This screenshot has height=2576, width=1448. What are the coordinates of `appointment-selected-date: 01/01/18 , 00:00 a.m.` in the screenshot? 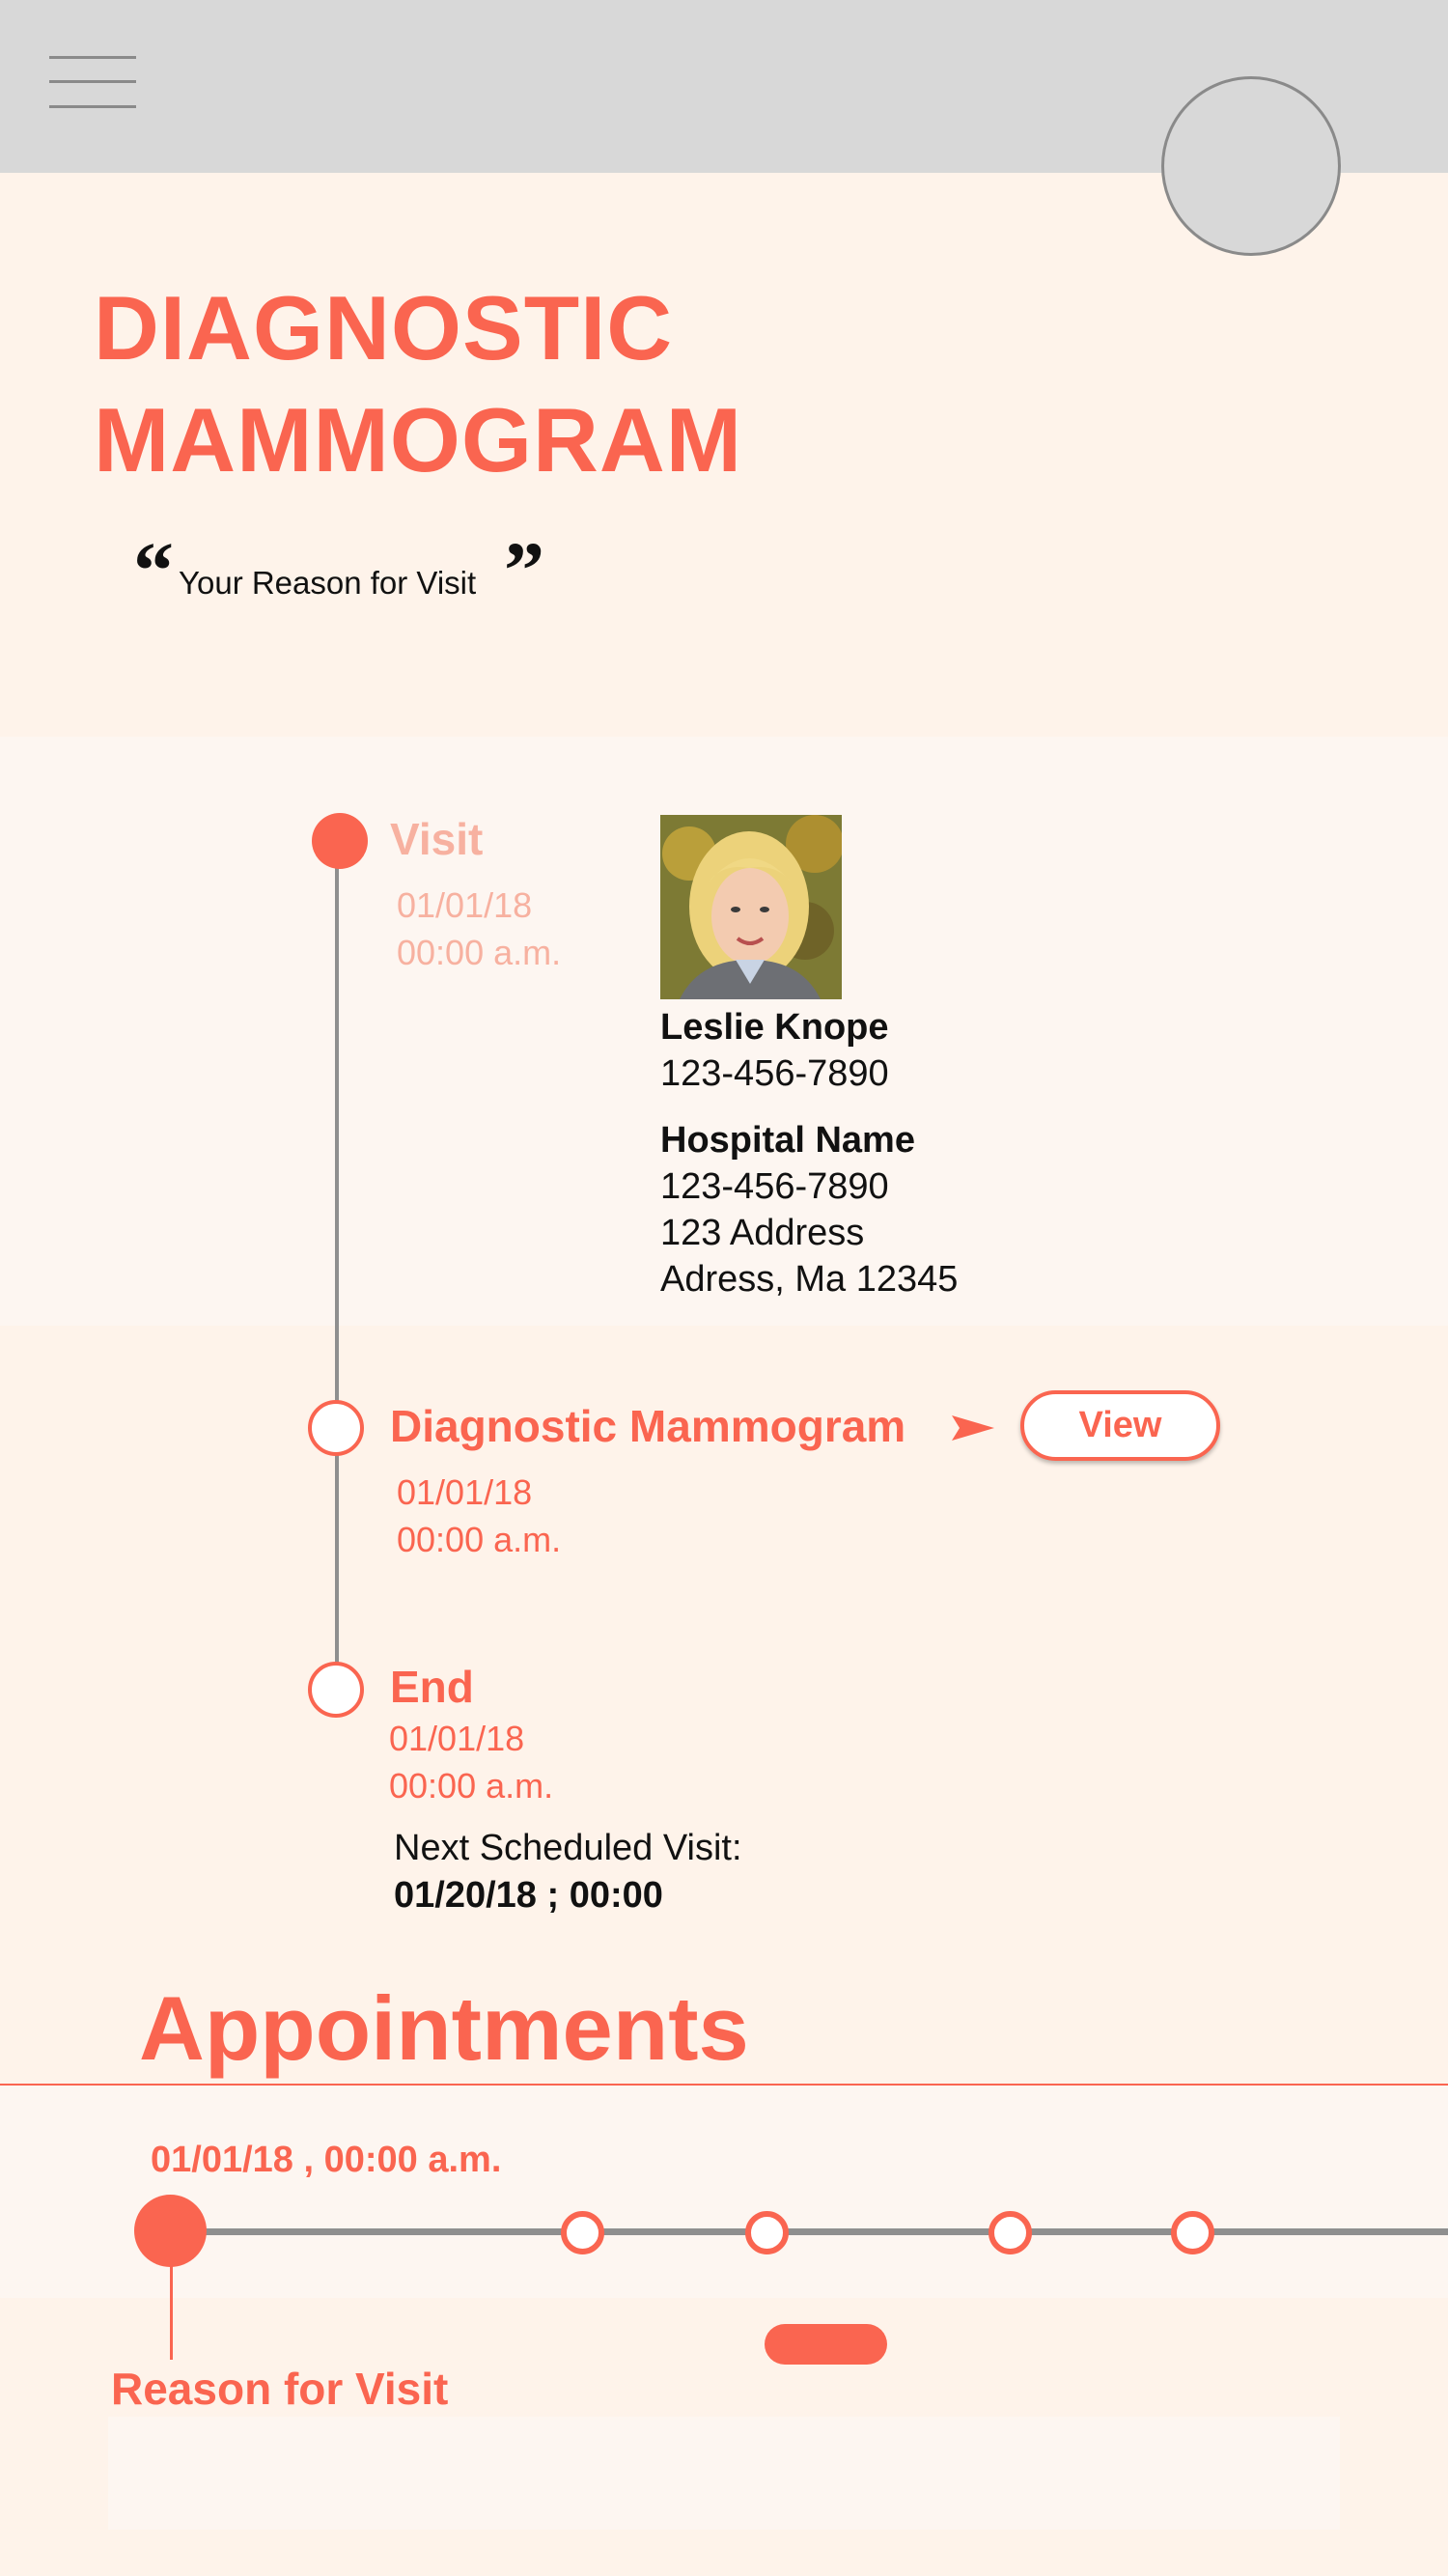 It's located at (327, 2160).